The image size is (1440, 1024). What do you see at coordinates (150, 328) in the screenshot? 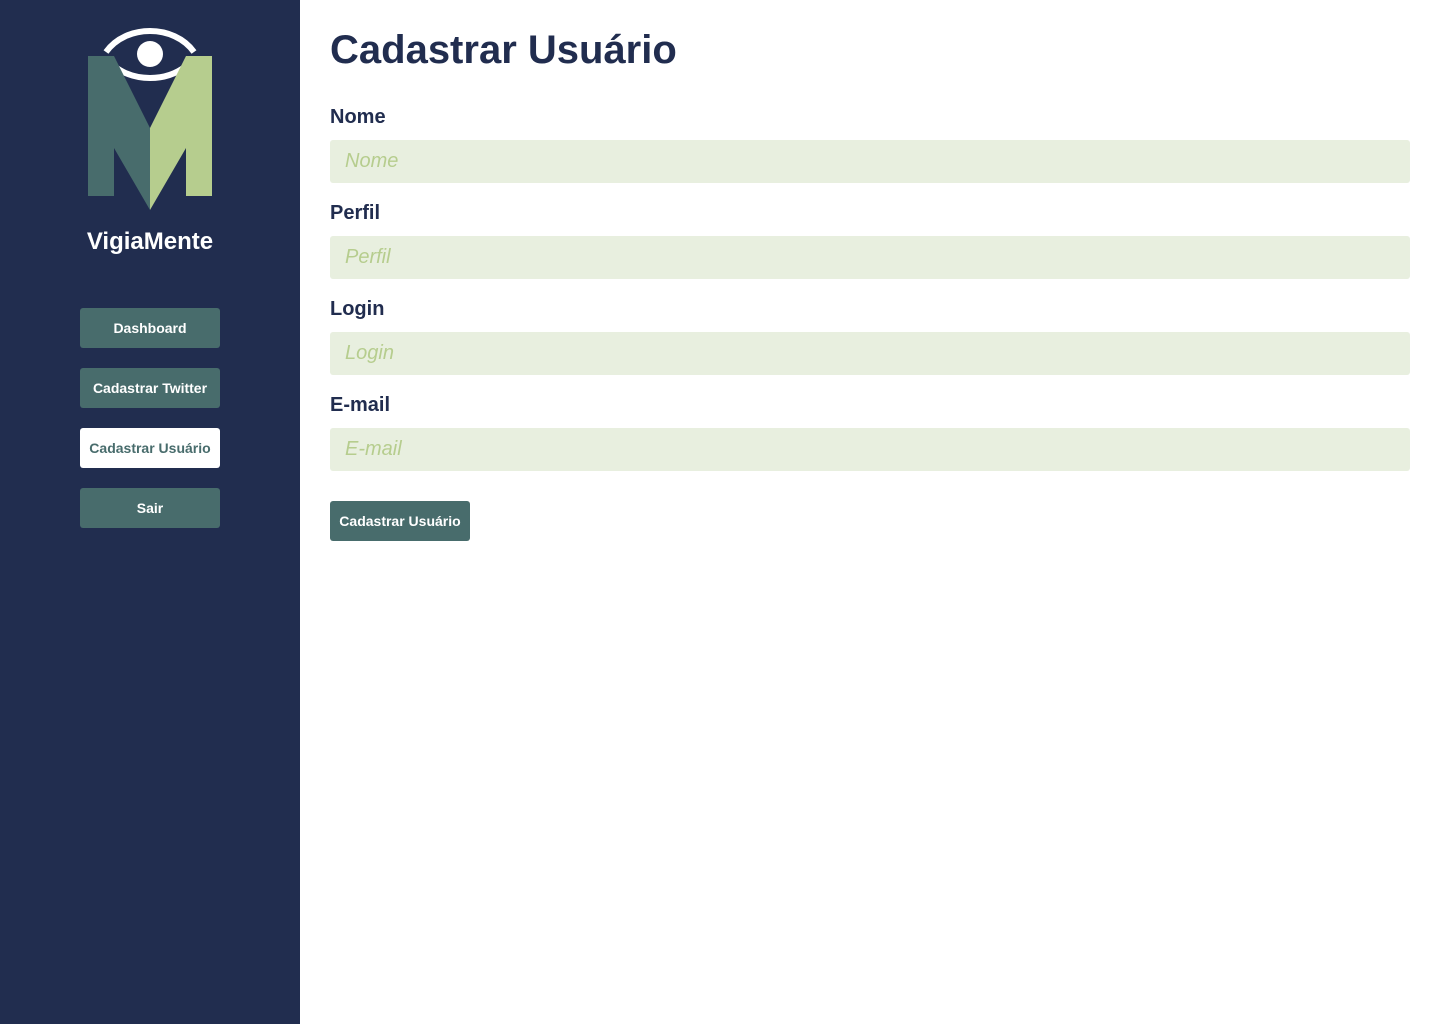
I see `sidebar-item-dashboard: Dashboard` at bounding box center [150, 328].